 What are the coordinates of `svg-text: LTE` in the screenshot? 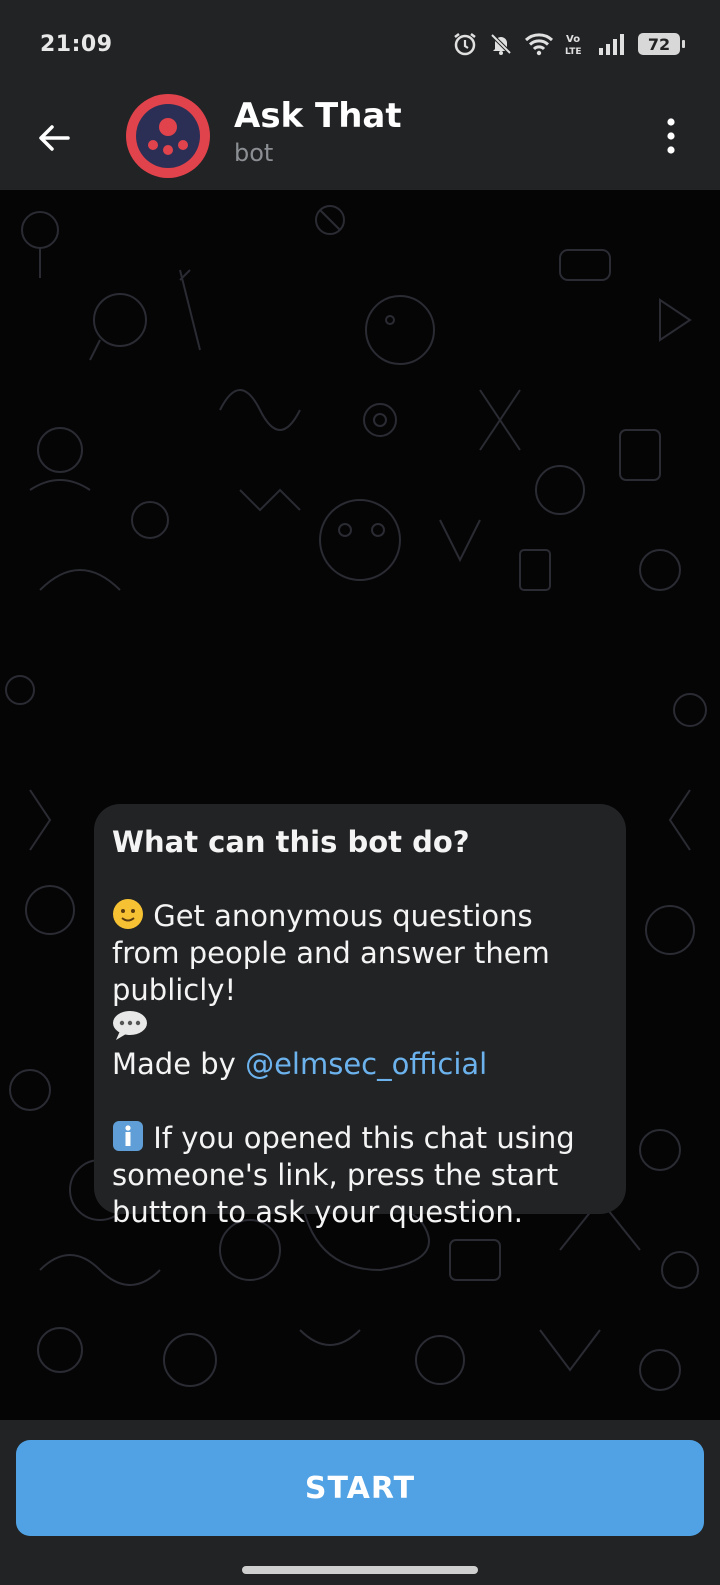 It's located at (573, 52).